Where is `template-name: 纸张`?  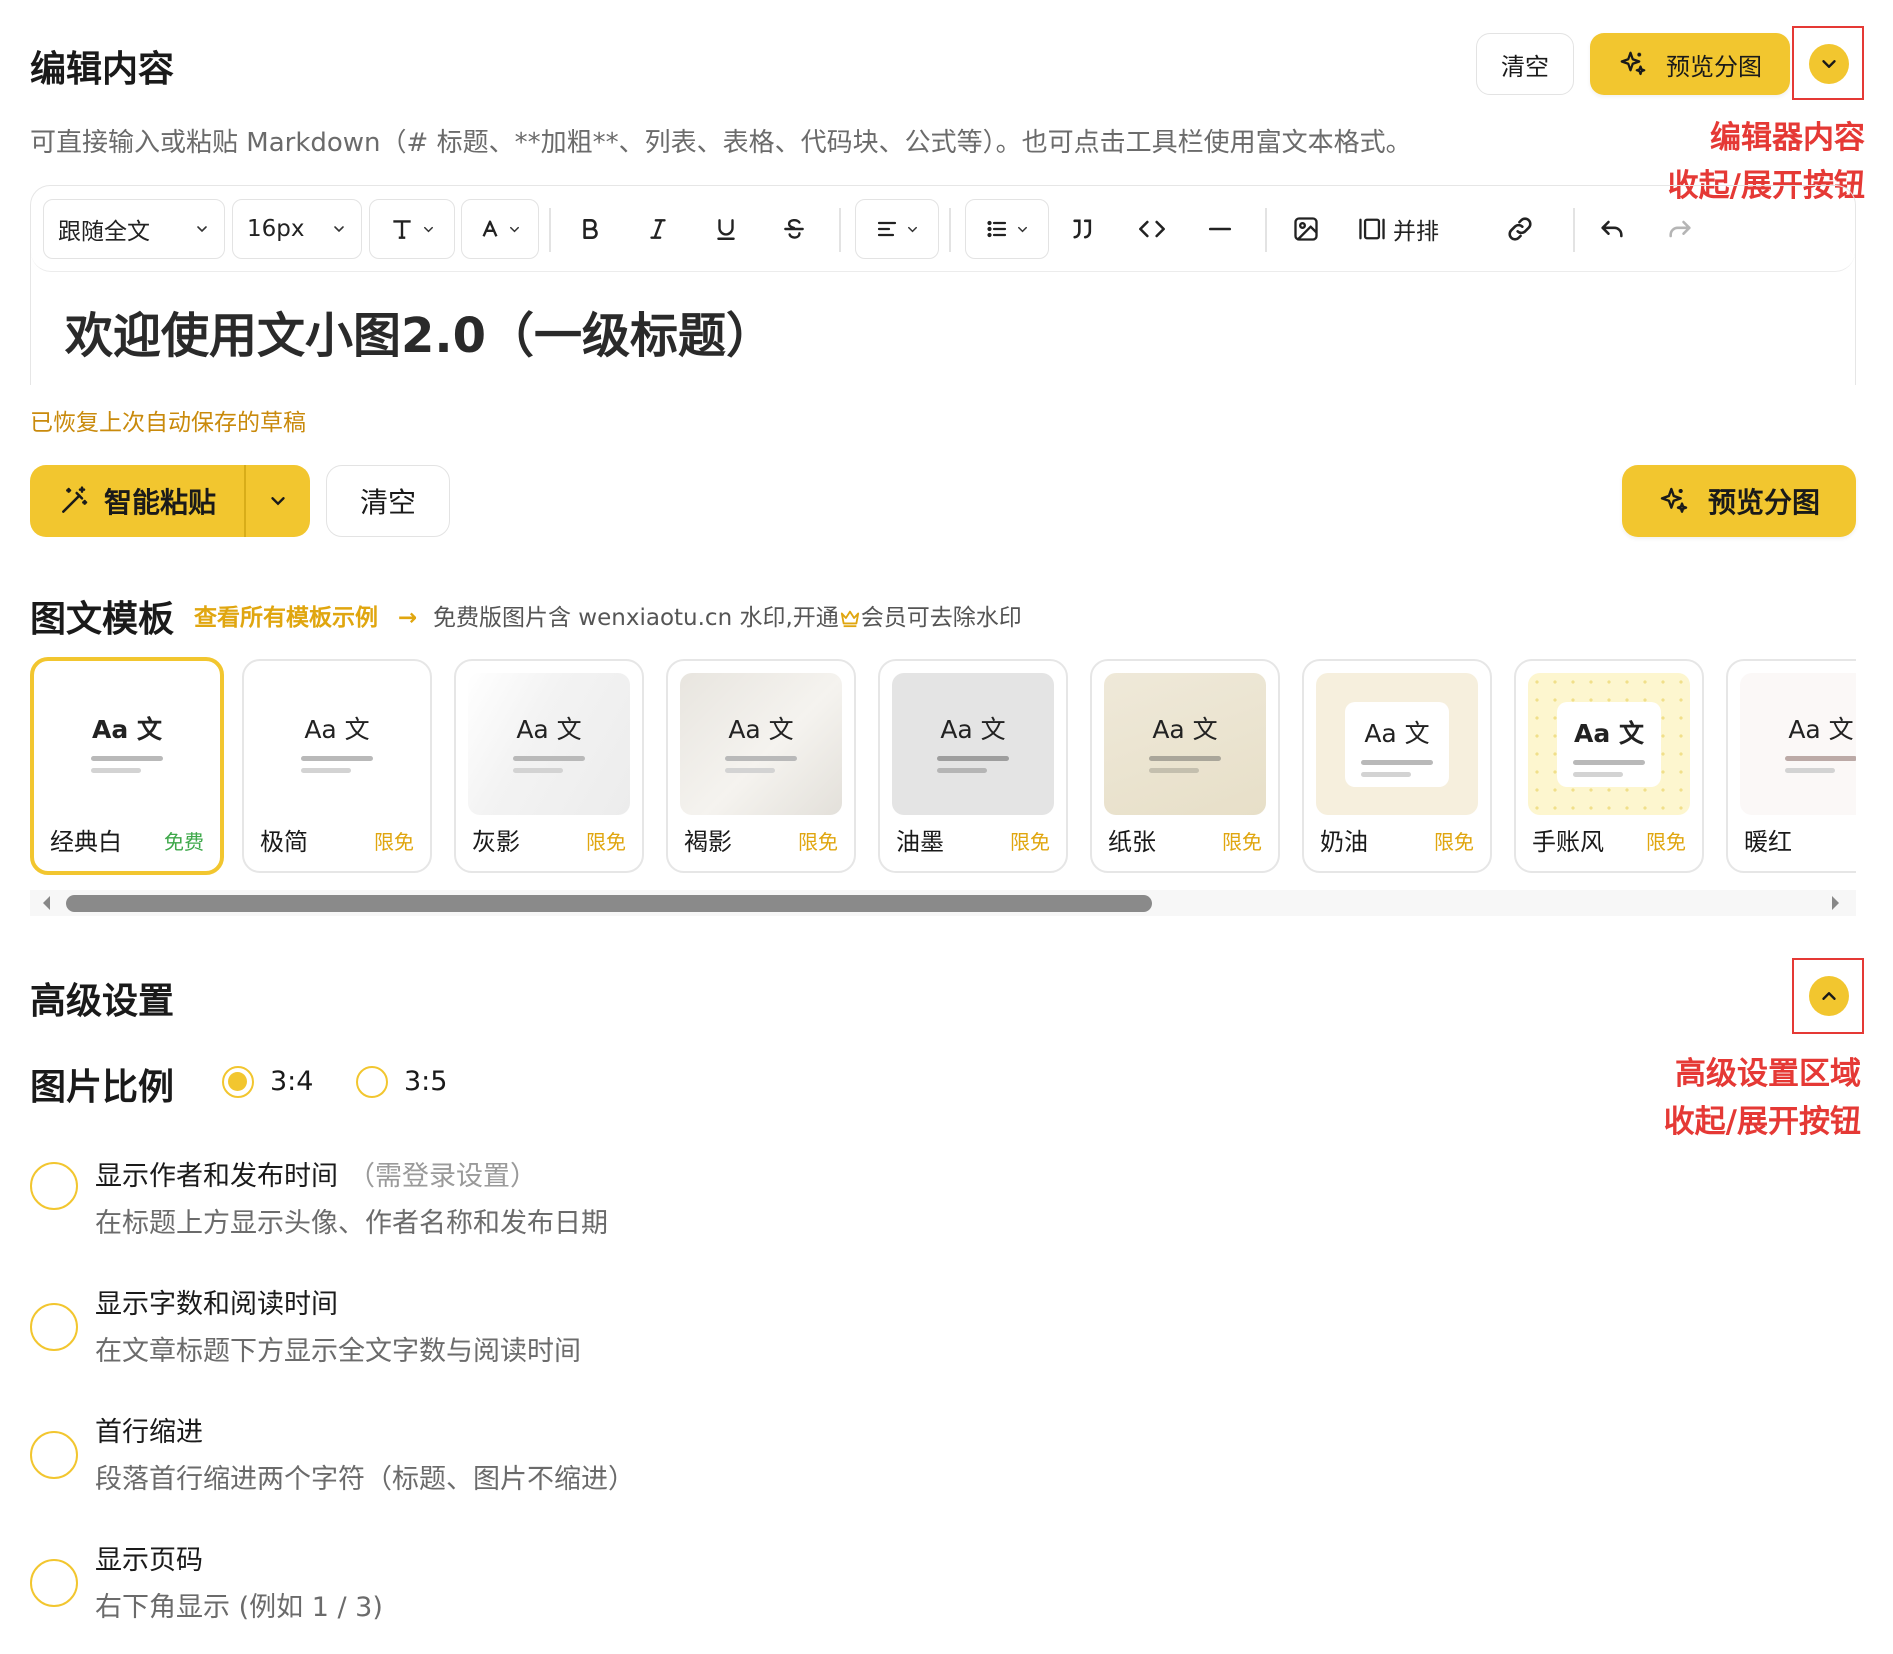 template-name: 纸张 is located at coordinates (1132, 842).